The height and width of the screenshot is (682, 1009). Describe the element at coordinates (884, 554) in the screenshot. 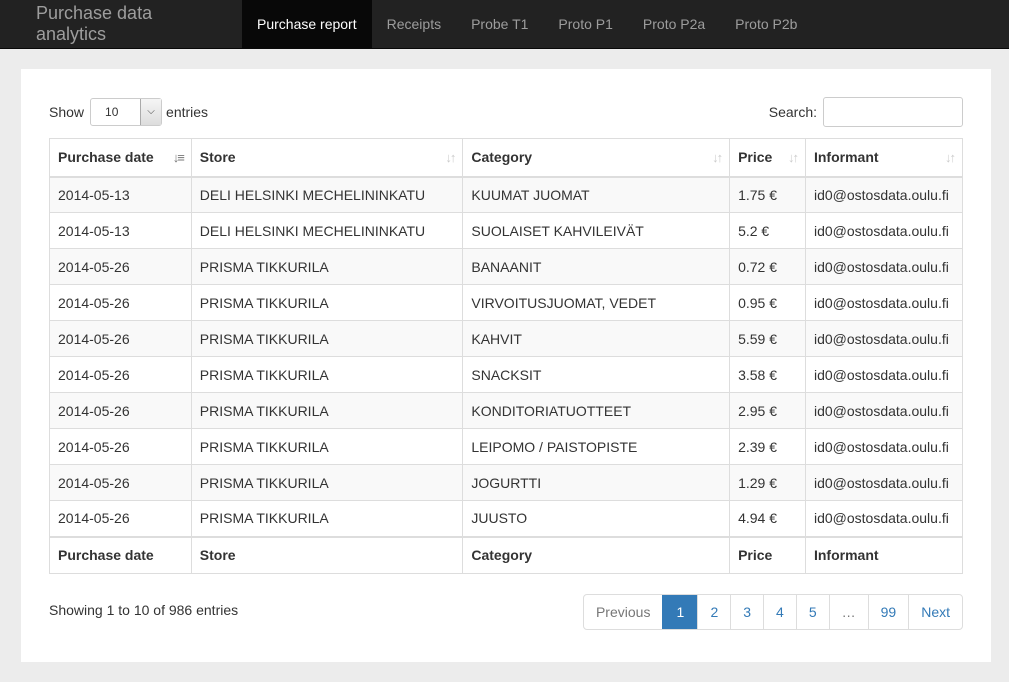

I see `footer-header-informant: Informant` at that location.